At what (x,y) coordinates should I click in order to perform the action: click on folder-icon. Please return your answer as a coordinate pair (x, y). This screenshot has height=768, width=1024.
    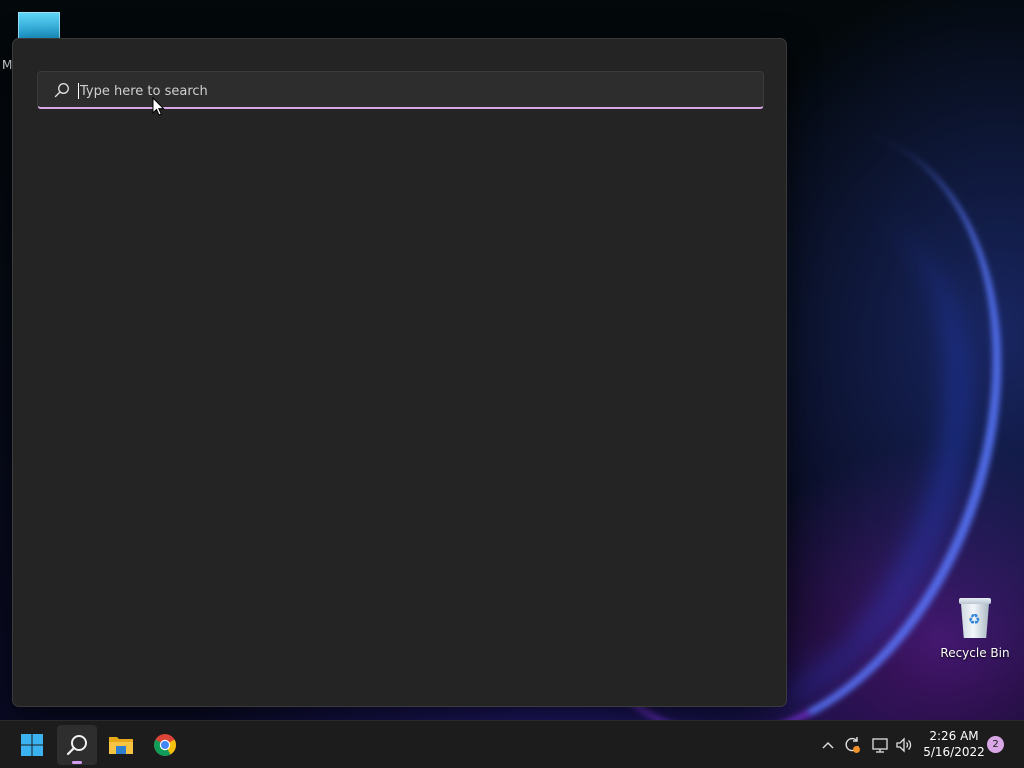
    Looking at the image, I should click on (121, 745).